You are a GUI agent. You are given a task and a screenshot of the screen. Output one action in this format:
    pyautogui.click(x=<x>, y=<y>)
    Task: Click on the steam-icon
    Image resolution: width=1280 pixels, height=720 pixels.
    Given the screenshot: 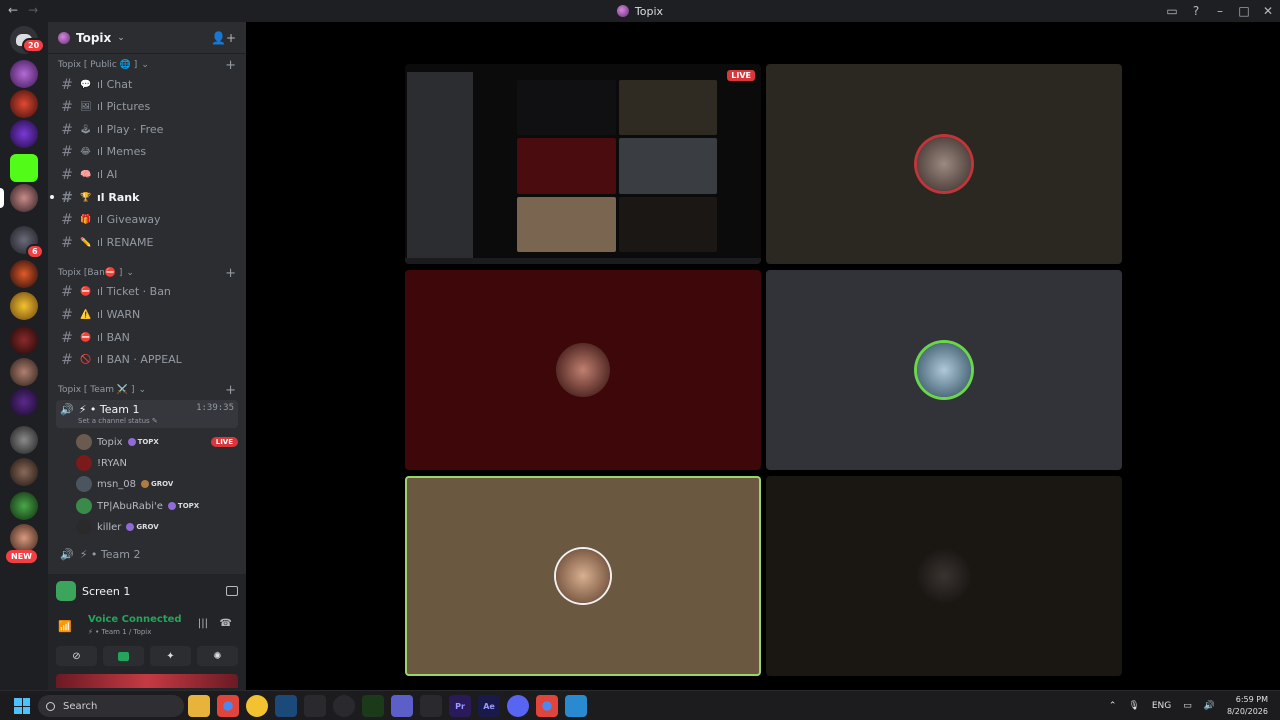 What is the action you would take?
    pyautogui.click(x=286, y=706)
    